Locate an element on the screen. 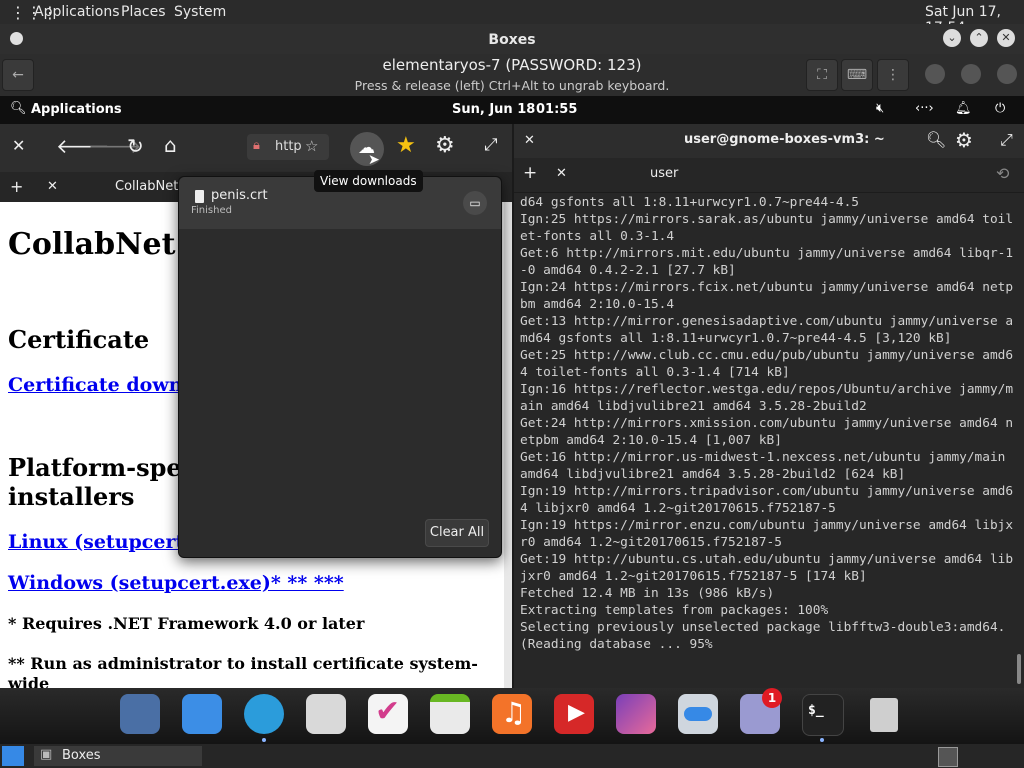 This screenshot has width=1024, height=768. videos-icon: ▶ is located at coordinates (574, 714).